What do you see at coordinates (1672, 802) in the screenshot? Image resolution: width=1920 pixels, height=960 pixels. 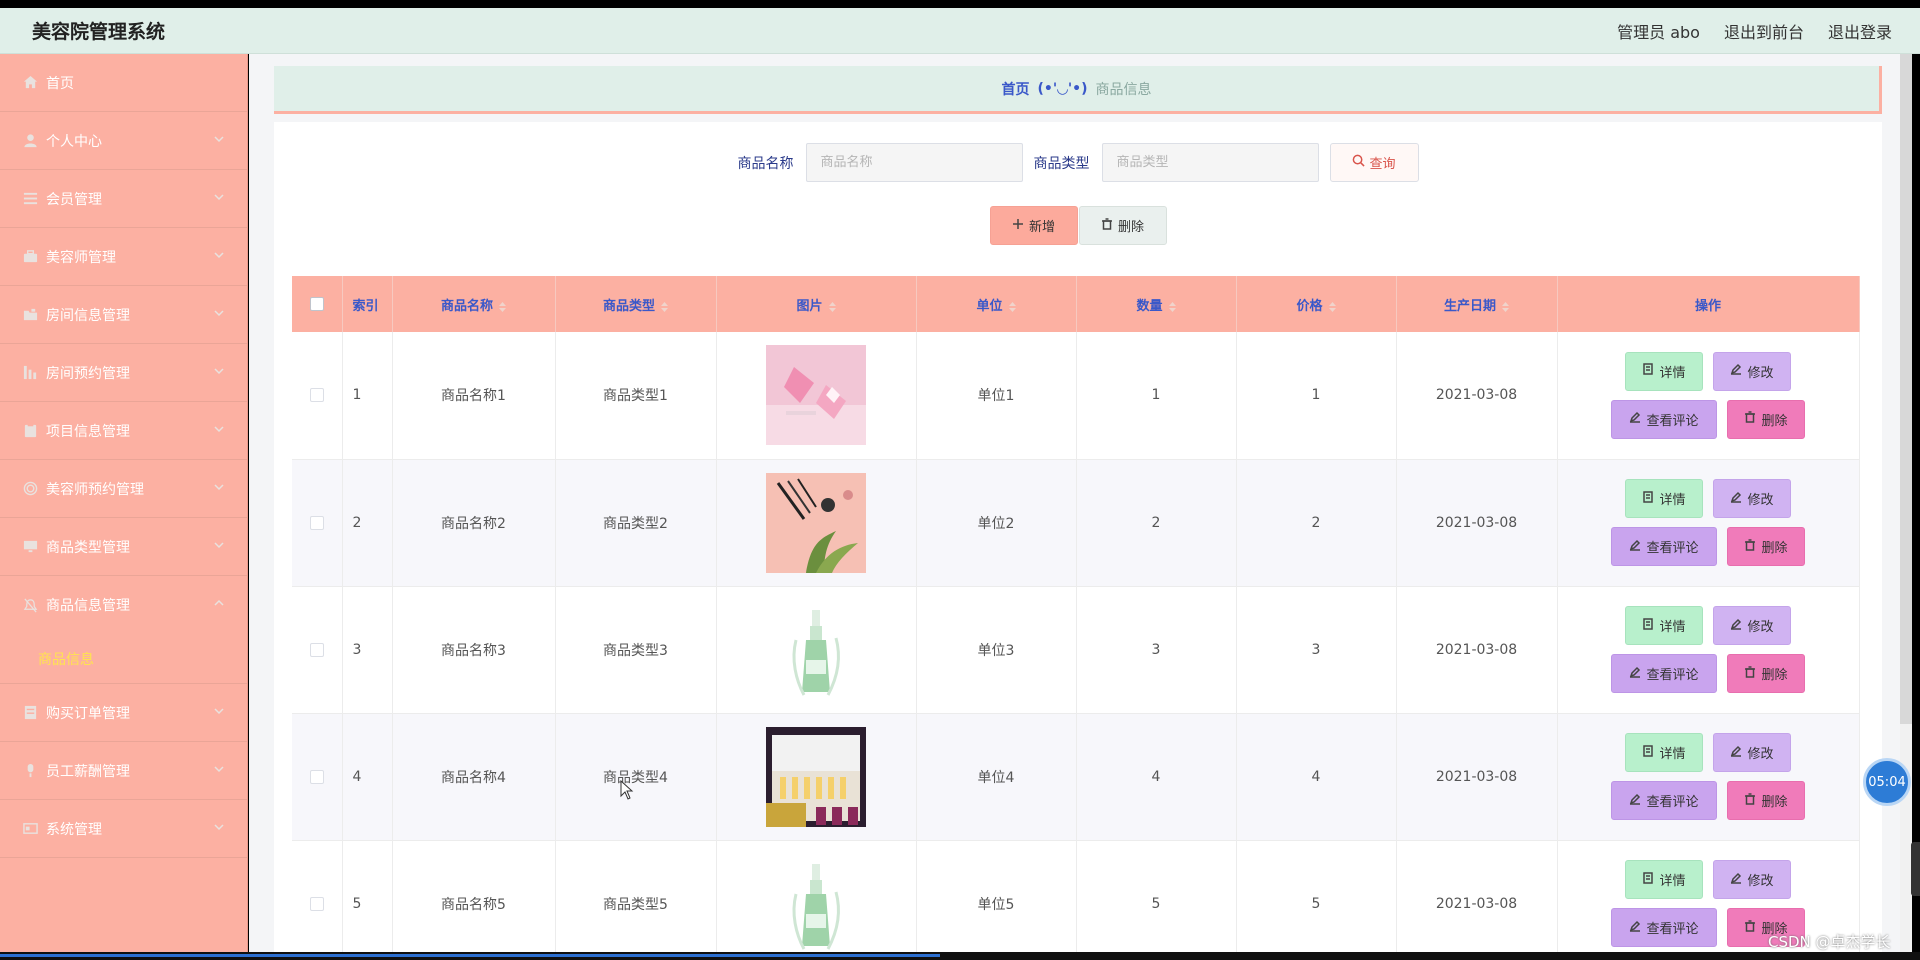 I see `view-reviews-label: 查看评论` at bounding box center [1672, 802].